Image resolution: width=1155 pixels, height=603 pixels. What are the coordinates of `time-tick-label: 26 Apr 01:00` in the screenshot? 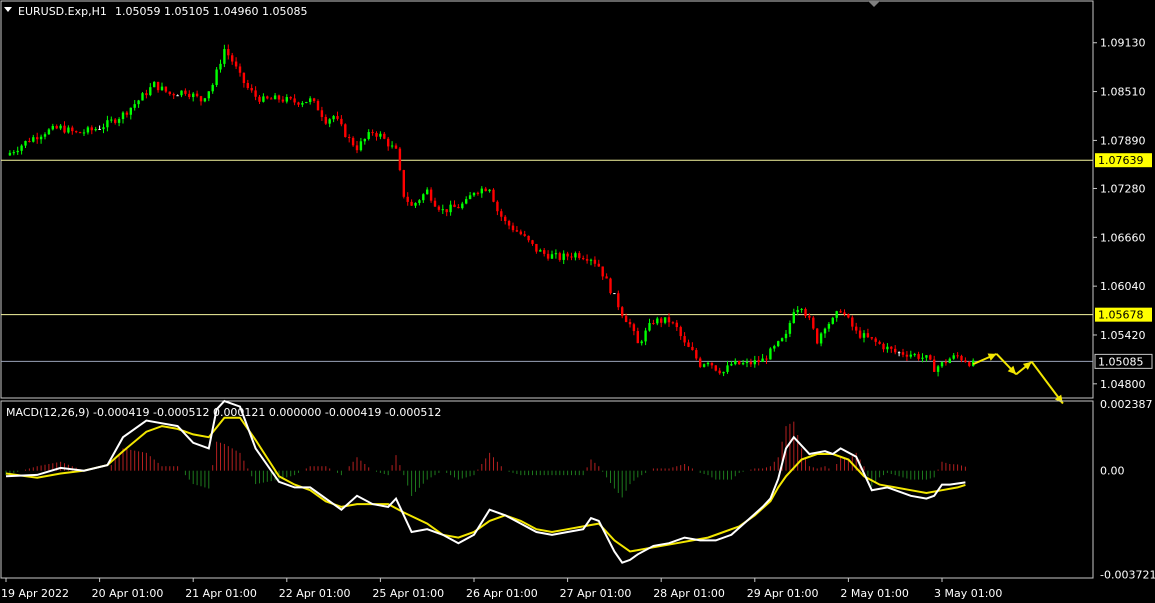 It's located at (502, 593).